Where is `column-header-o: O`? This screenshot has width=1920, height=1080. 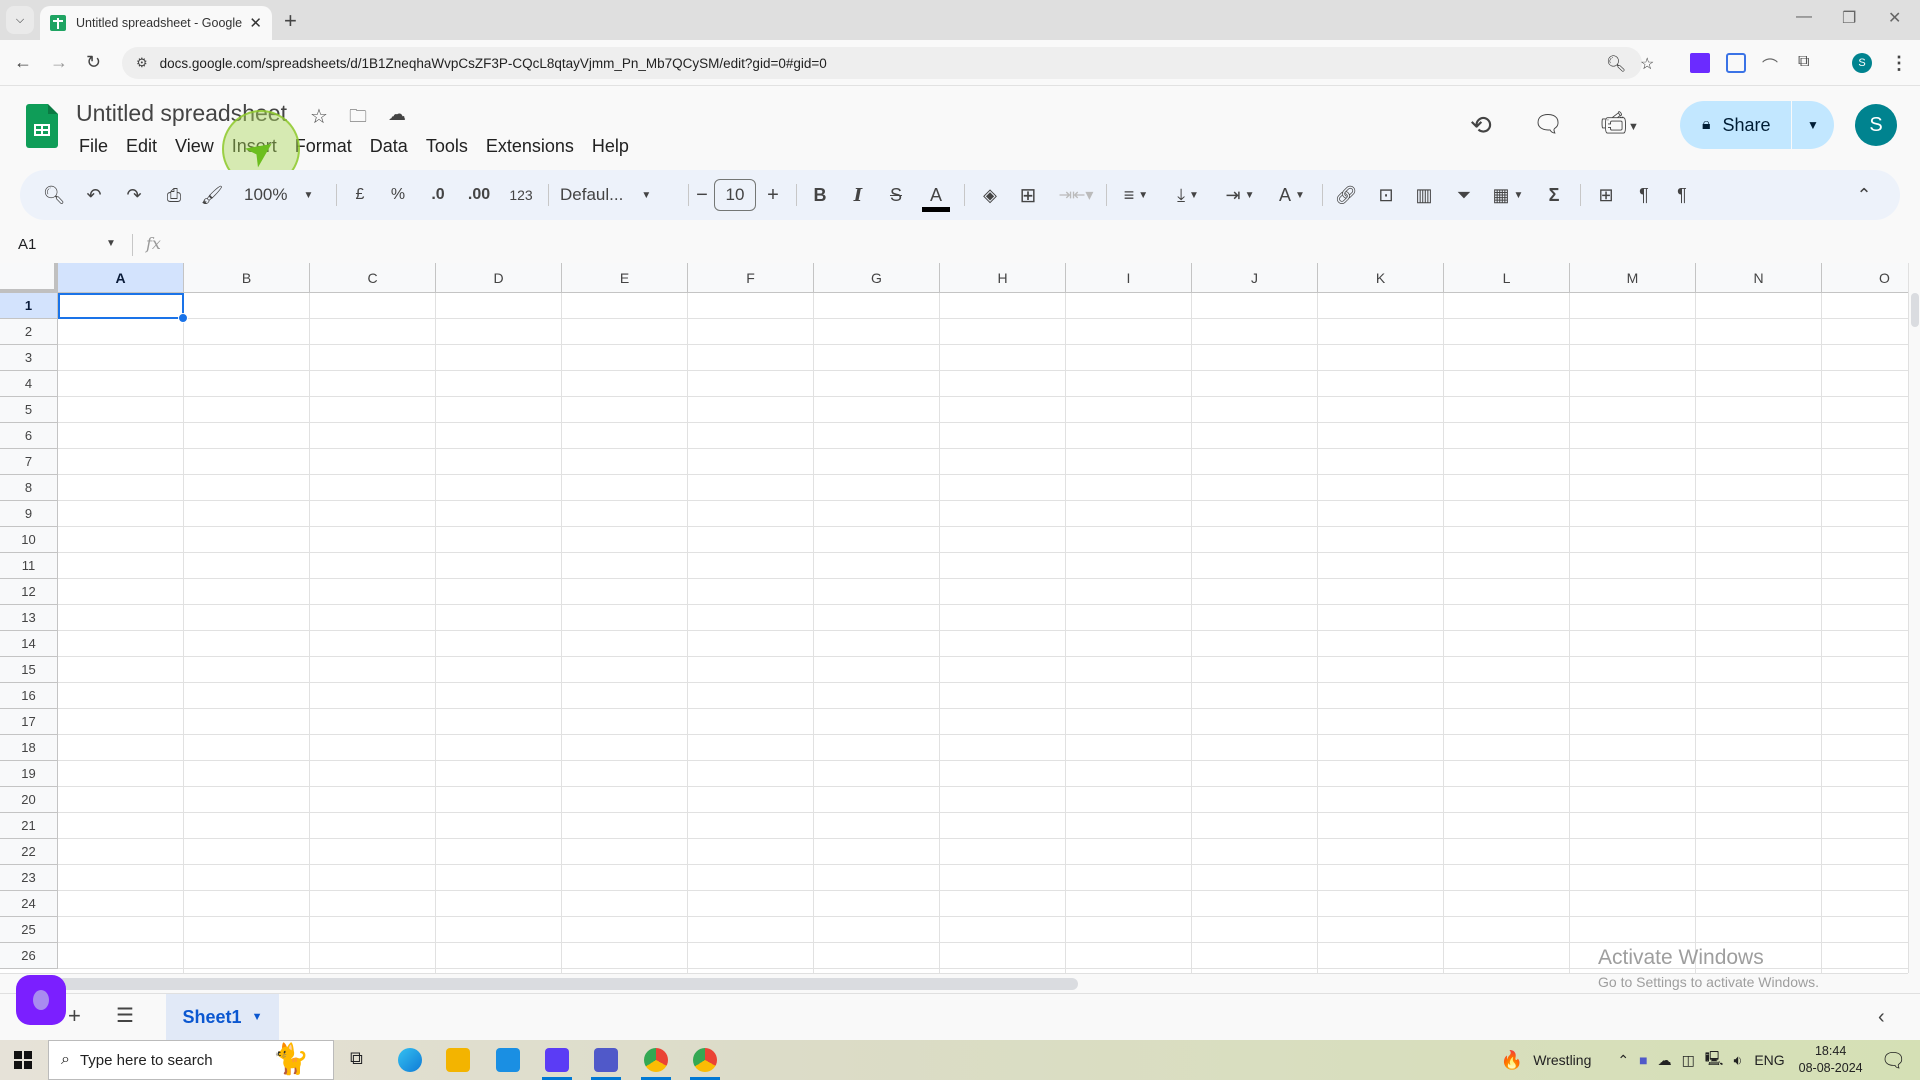
column-header-o: O is located at coordinates (1865, 278).